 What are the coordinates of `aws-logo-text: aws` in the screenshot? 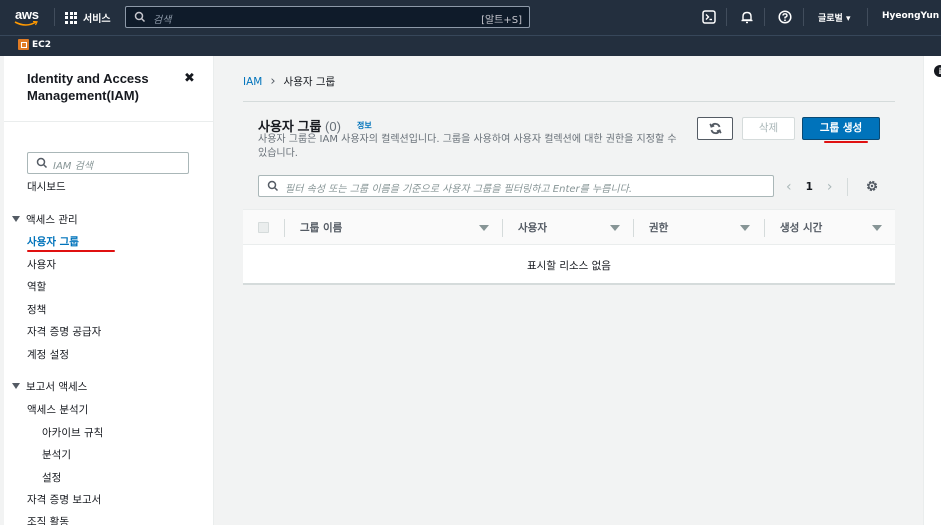 It's located at (27, 14).